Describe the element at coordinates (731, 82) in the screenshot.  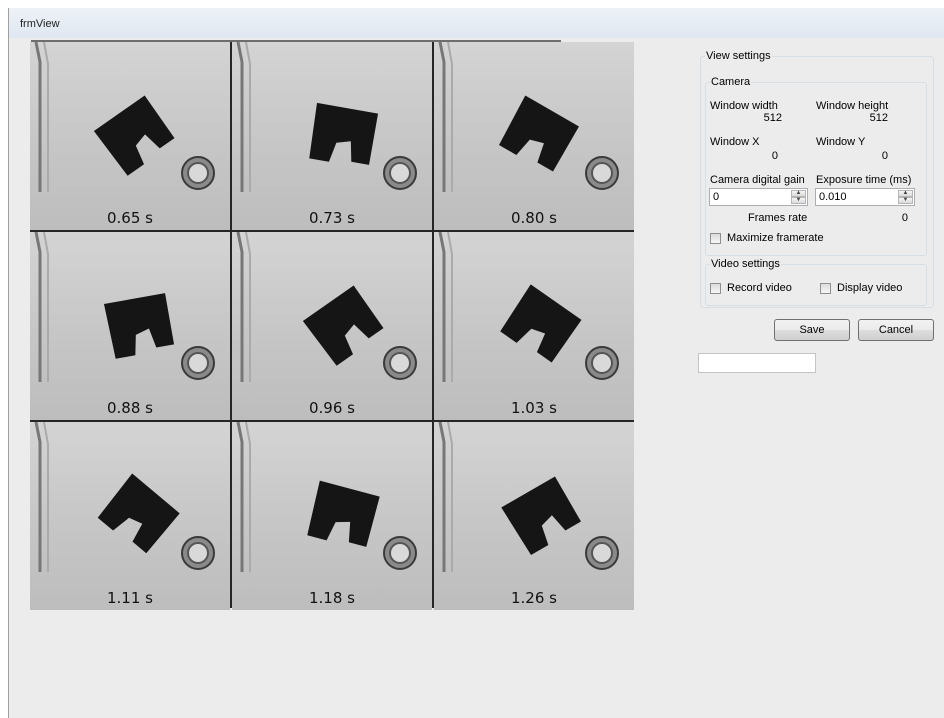
I see `camera-legend: Camera` at that location.